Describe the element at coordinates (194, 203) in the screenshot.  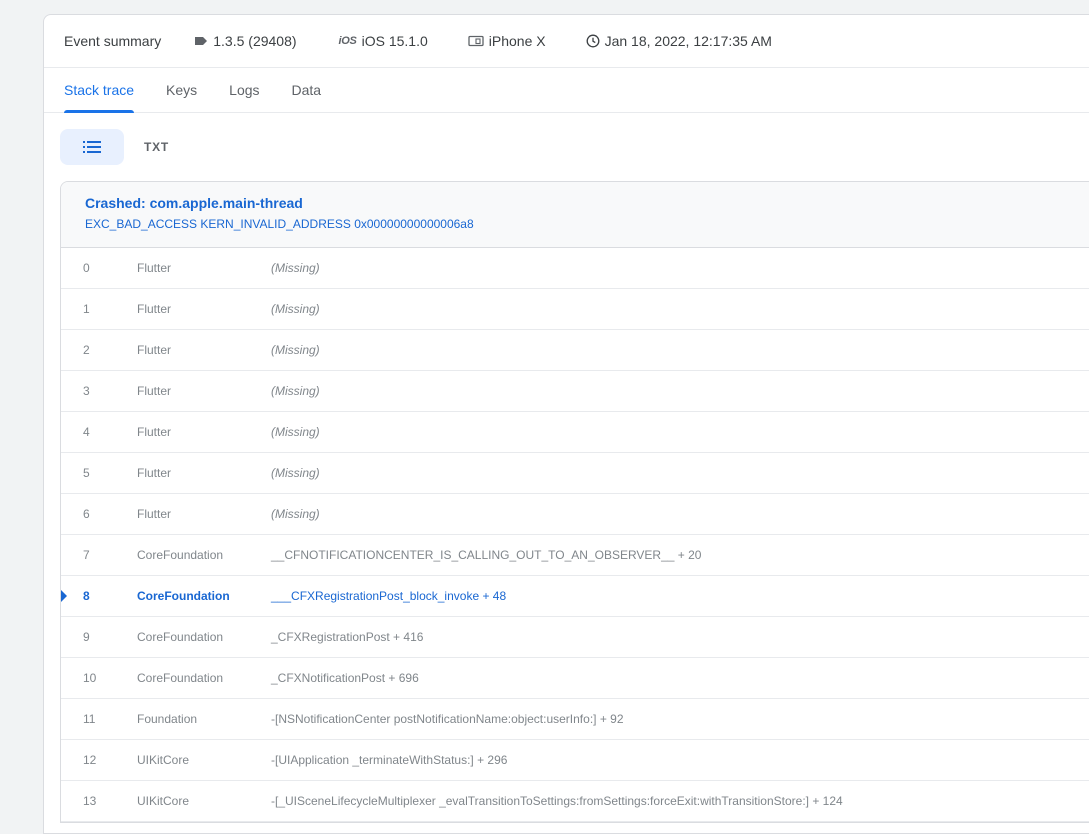
I see `crash-thread-title: Crashed: com.apple.main-thread` at that location.